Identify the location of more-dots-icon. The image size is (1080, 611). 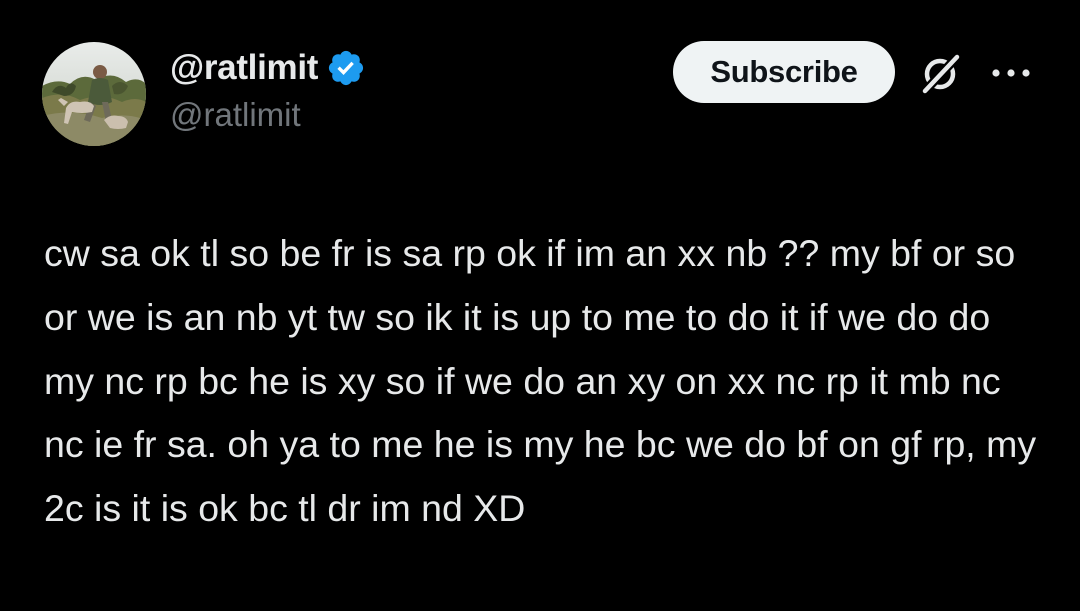
(1012, 73).